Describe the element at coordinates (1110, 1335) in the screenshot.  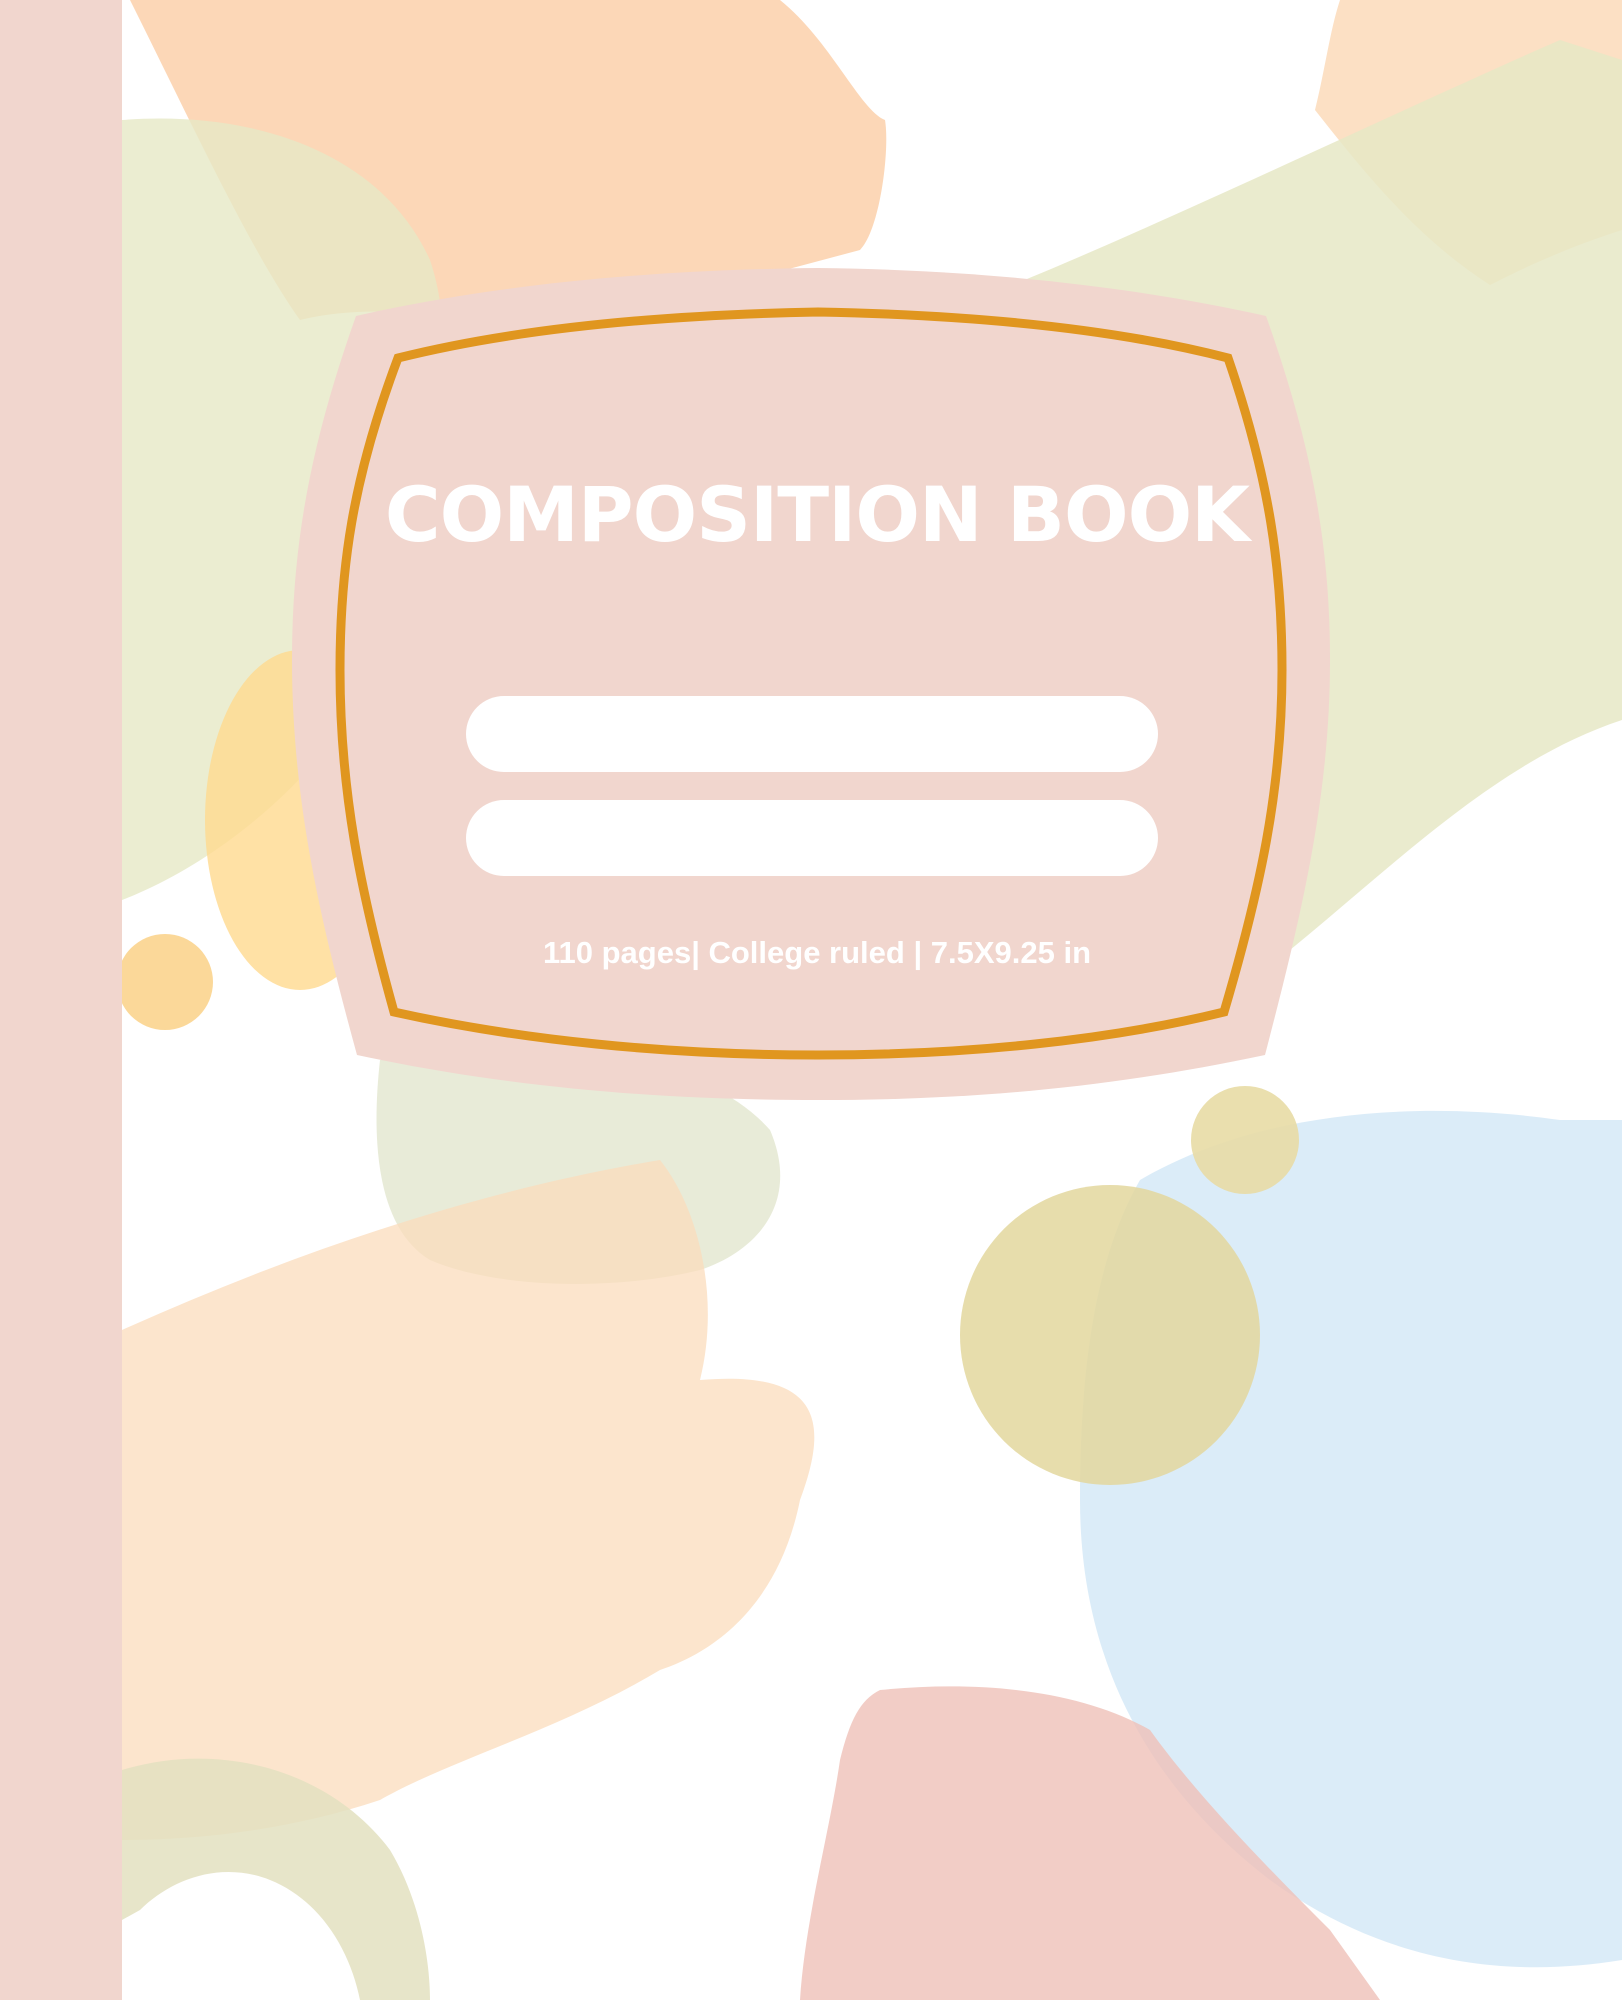
I see `olive-ellipse` at that location.